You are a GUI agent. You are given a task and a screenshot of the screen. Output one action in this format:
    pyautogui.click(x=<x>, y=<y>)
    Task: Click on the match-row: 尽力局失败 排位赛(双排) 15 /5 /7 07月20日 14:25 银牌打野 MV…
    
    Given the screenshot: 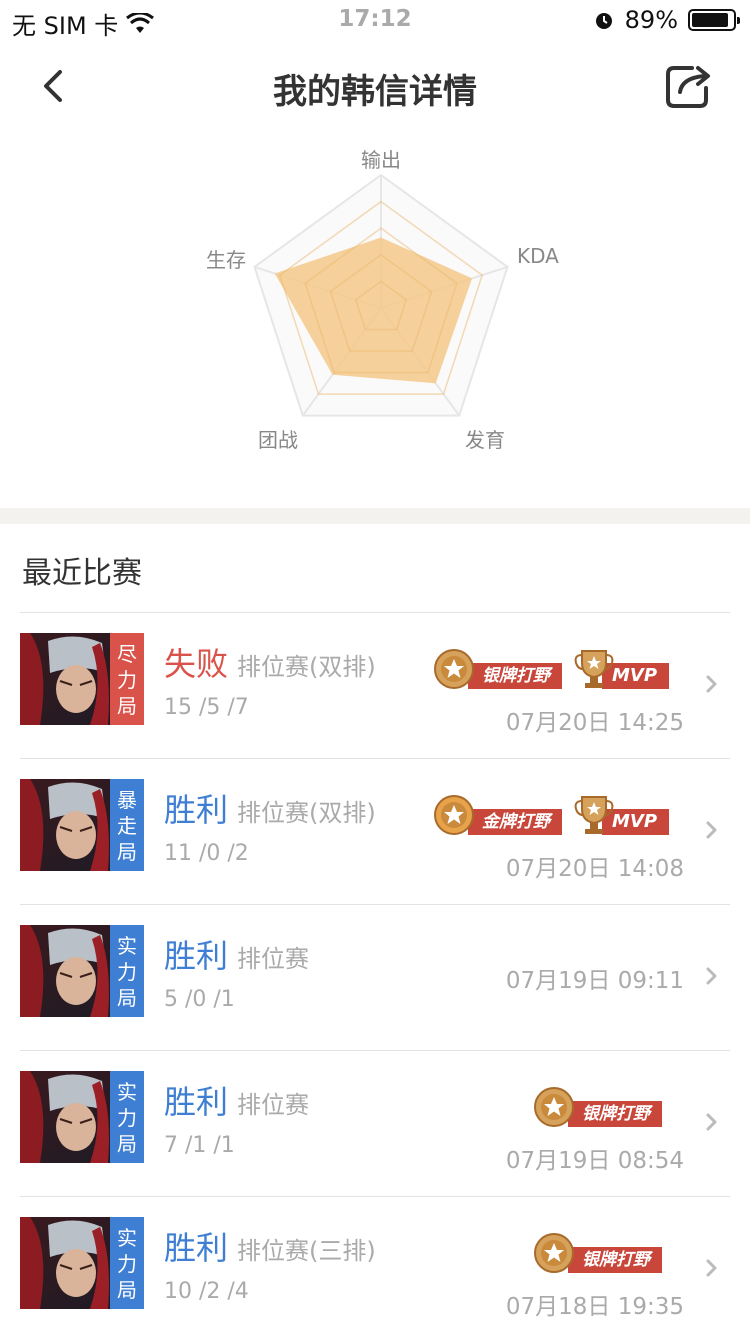 What is the action you would take?
    pyautogui.click(x=375, y=685)
    